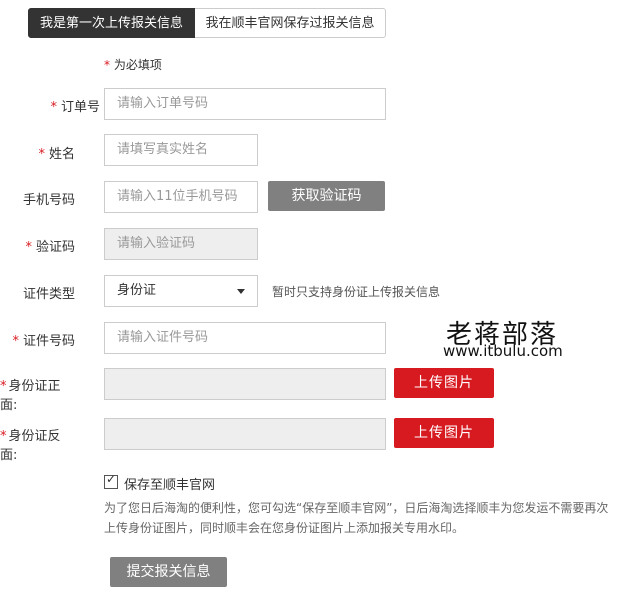 This screenshot has width=622, height=596. I want to click on tab-first-upload: 我是第一次上传报关信息, so click(111, 23).